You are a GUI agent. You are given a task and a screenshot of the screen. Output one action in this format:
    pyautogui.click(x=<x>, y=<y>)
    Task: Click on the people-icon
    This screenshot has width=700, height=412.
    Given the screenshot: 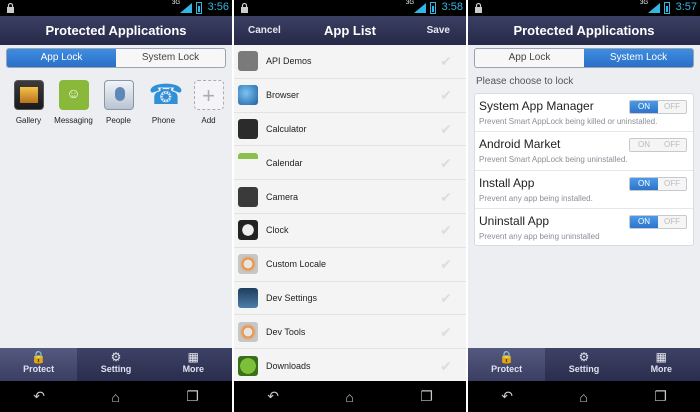 What is the action you would take?
    pyautogui.click(x=118, y=95)
    